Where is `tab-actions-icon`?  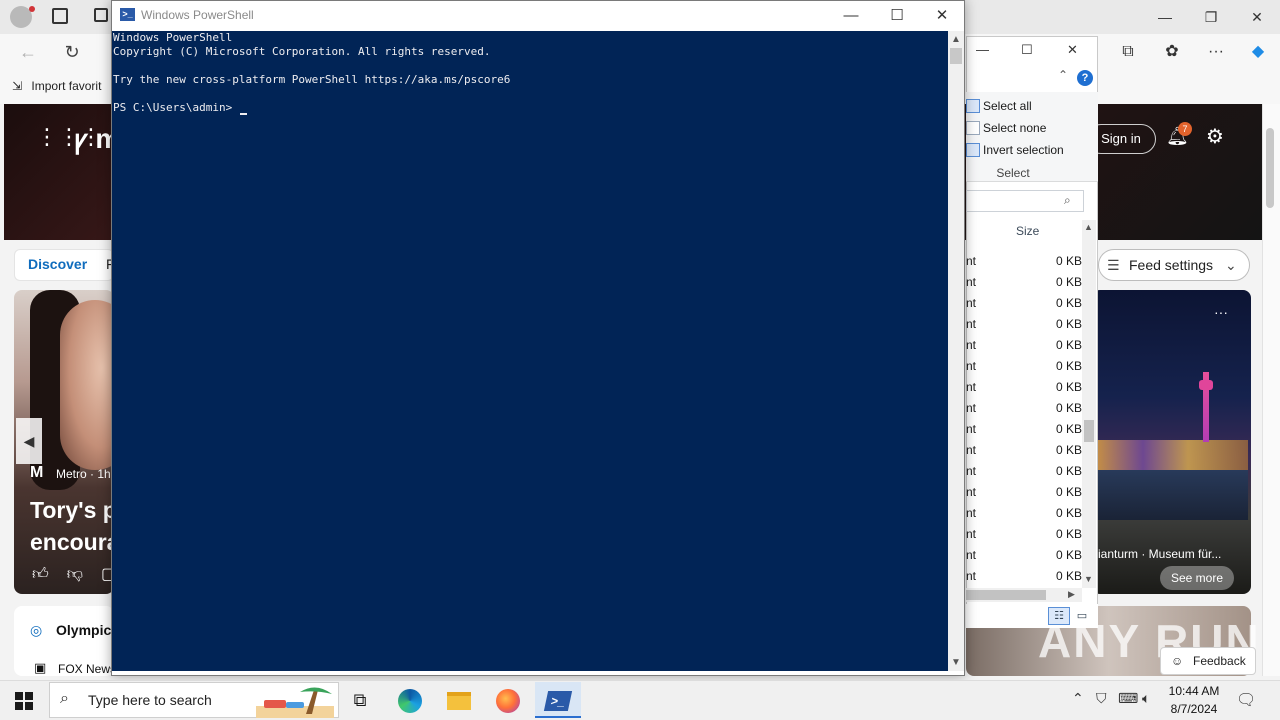 tab-actions-icon is located at coordinates (60, 16).